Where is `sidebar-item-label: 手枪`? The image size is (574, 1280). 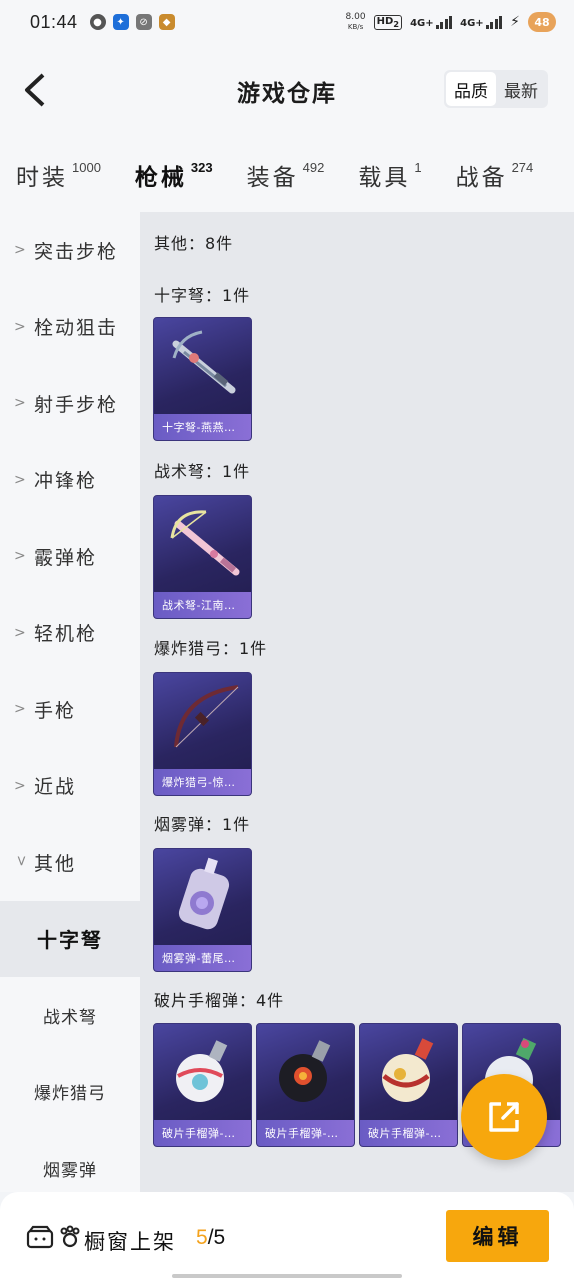
sidebar-item-label: 手枪 is located at coordinates (55, 710).